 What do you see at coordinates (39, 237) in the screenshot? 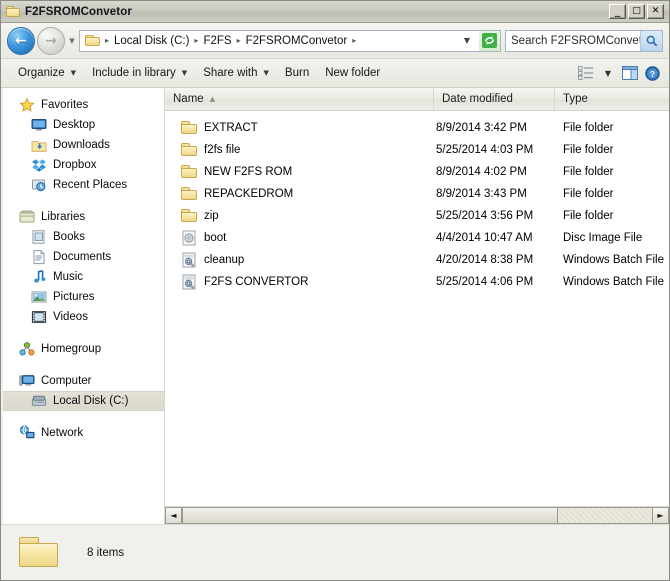
I see `books-icon` at bounding box center [39, 237].